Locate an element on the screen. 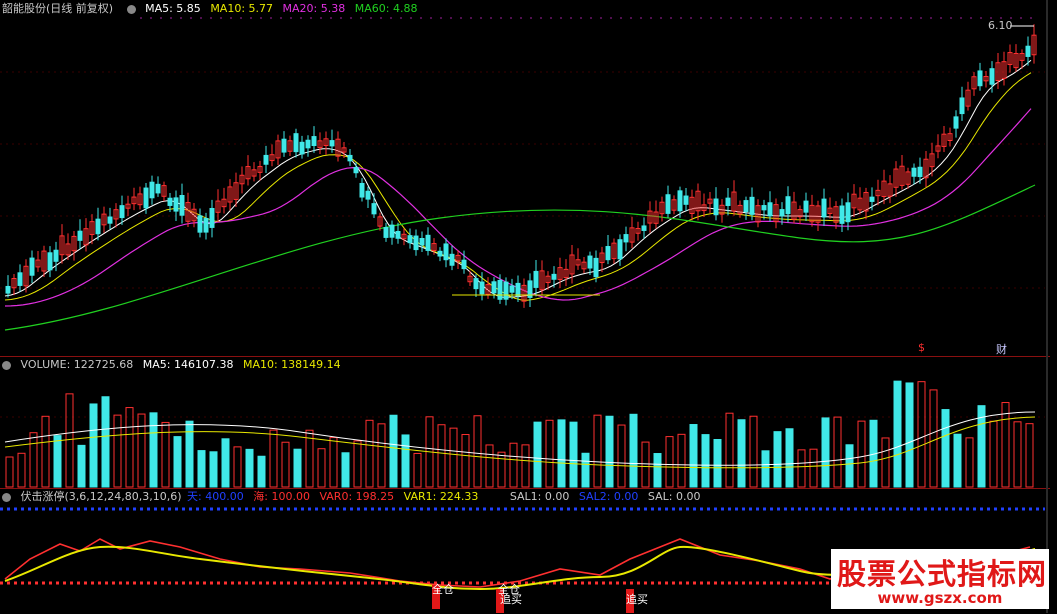  marker-finance: 财 is located at coordinates (1001, 349).